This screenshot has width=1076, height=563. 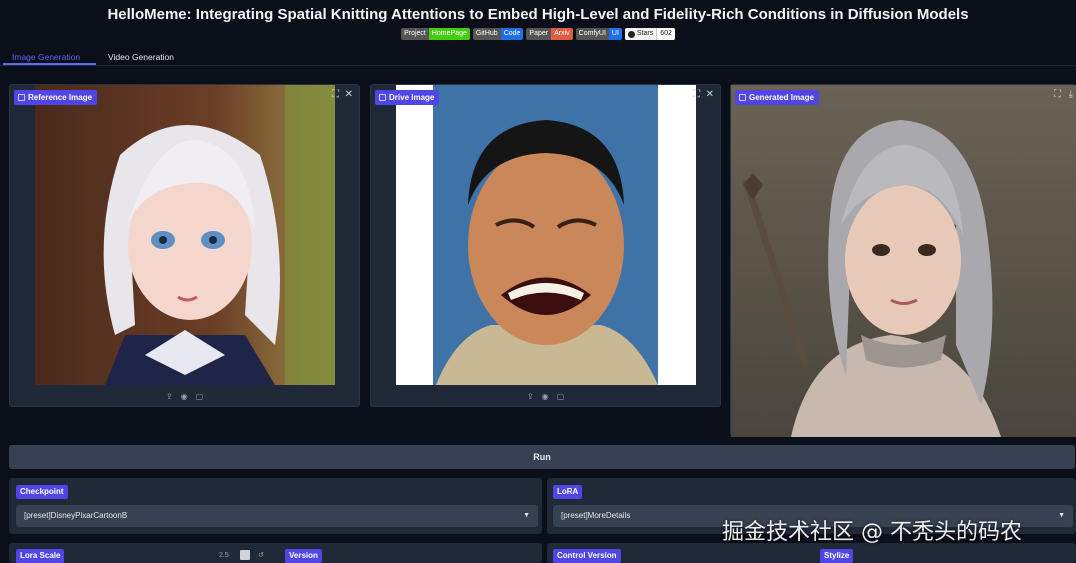 What do you see at coordinates (587, 556) in the screenshot?
I see `control-version-label: Control Version` at bounding box center [587, 556].